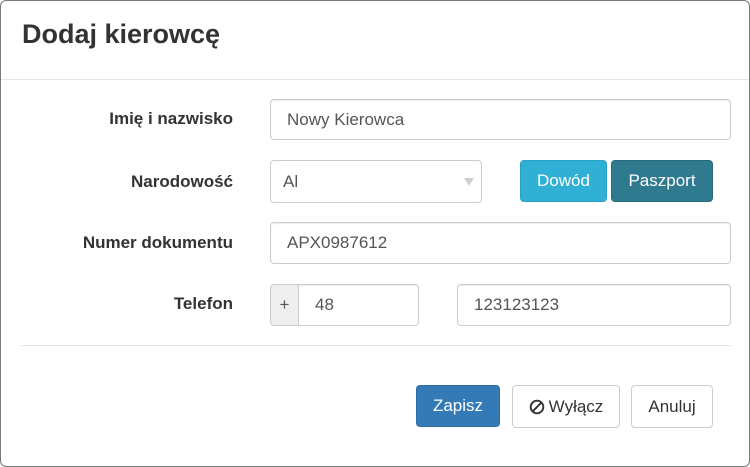  Describe the element at coordinates (672, 406) in the screenshot. I see `cancel-button: Anuluj` at that location.